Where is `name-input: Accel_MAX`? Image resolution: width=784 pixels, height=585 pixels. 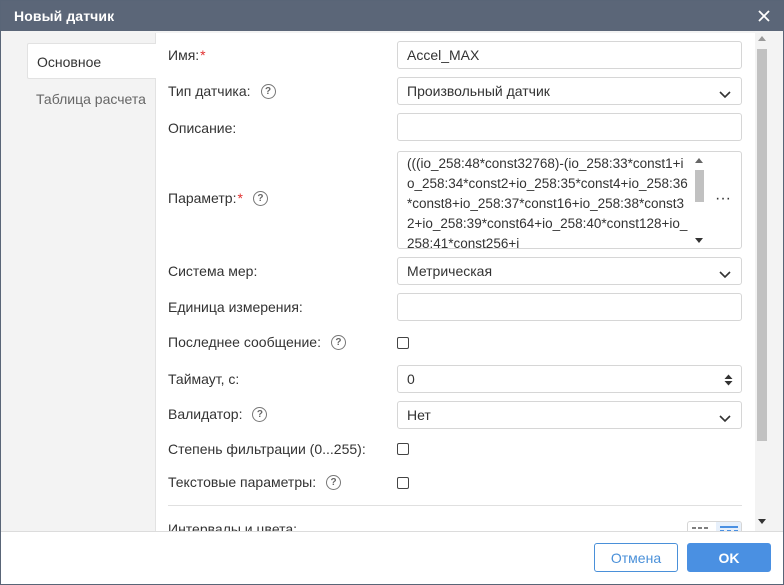
name-input: Accel_MAX is located at coordinates (569, 55).